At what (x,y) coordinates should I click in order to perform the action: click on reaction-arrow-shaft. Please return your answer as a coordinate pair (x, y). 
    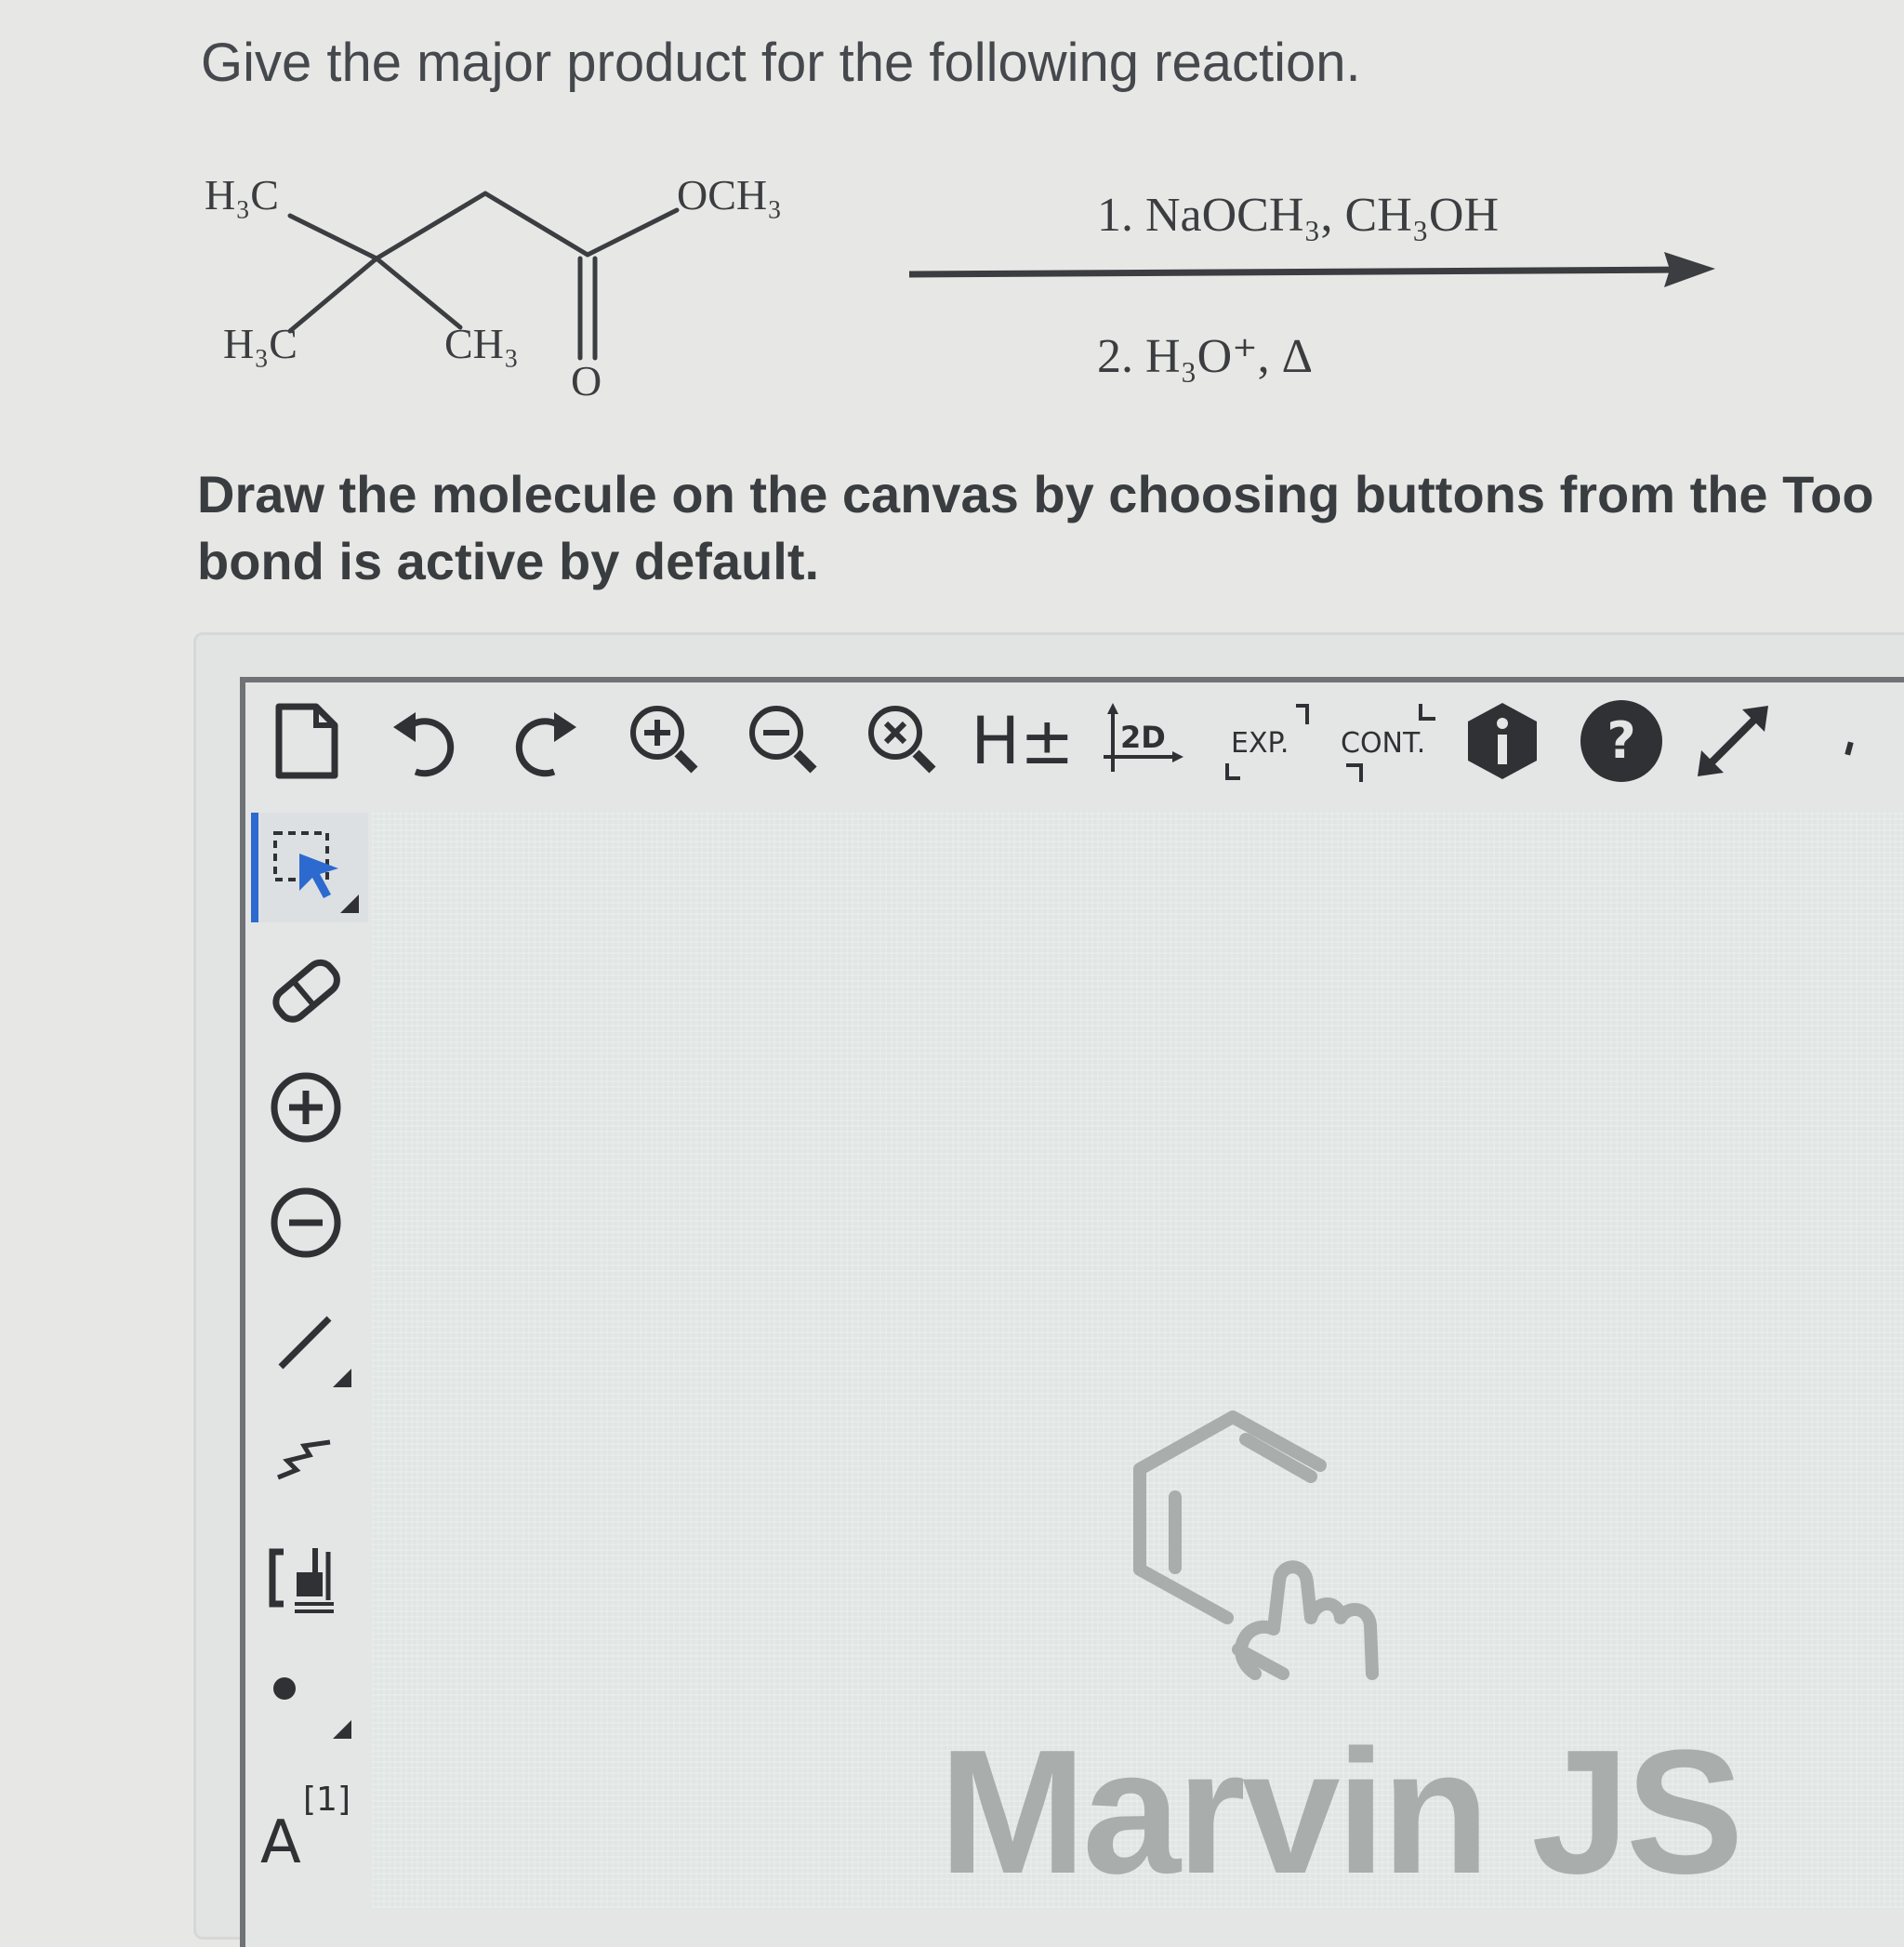
    Looking at the image, I should click on (1297, 272).